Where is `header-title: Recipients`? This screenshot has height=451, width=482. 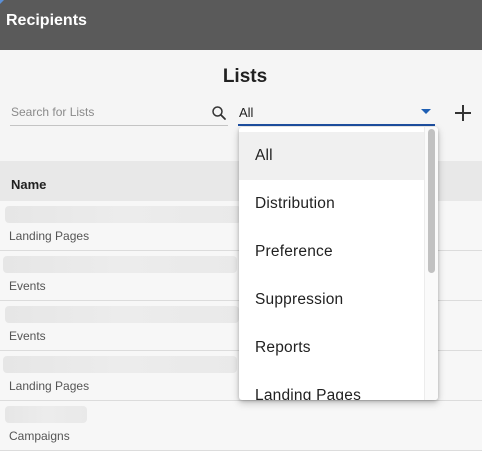
header-title: Recipients is located at coordinates (46, 20).